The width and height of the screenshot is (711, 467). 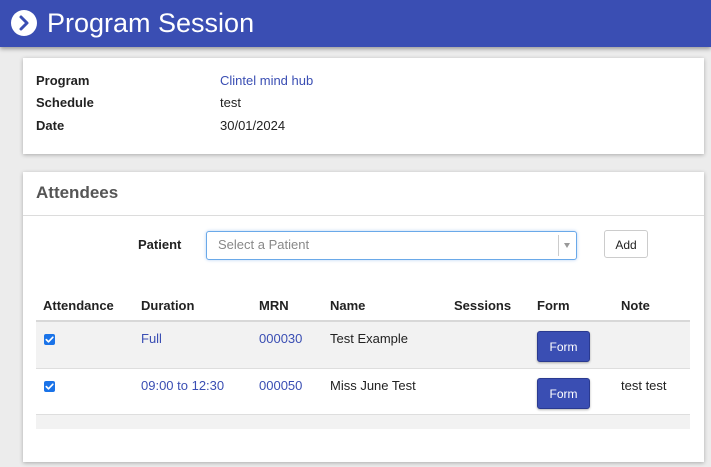 I want to click on column-header-sessions: Sessions, so click(x=483, y=305).